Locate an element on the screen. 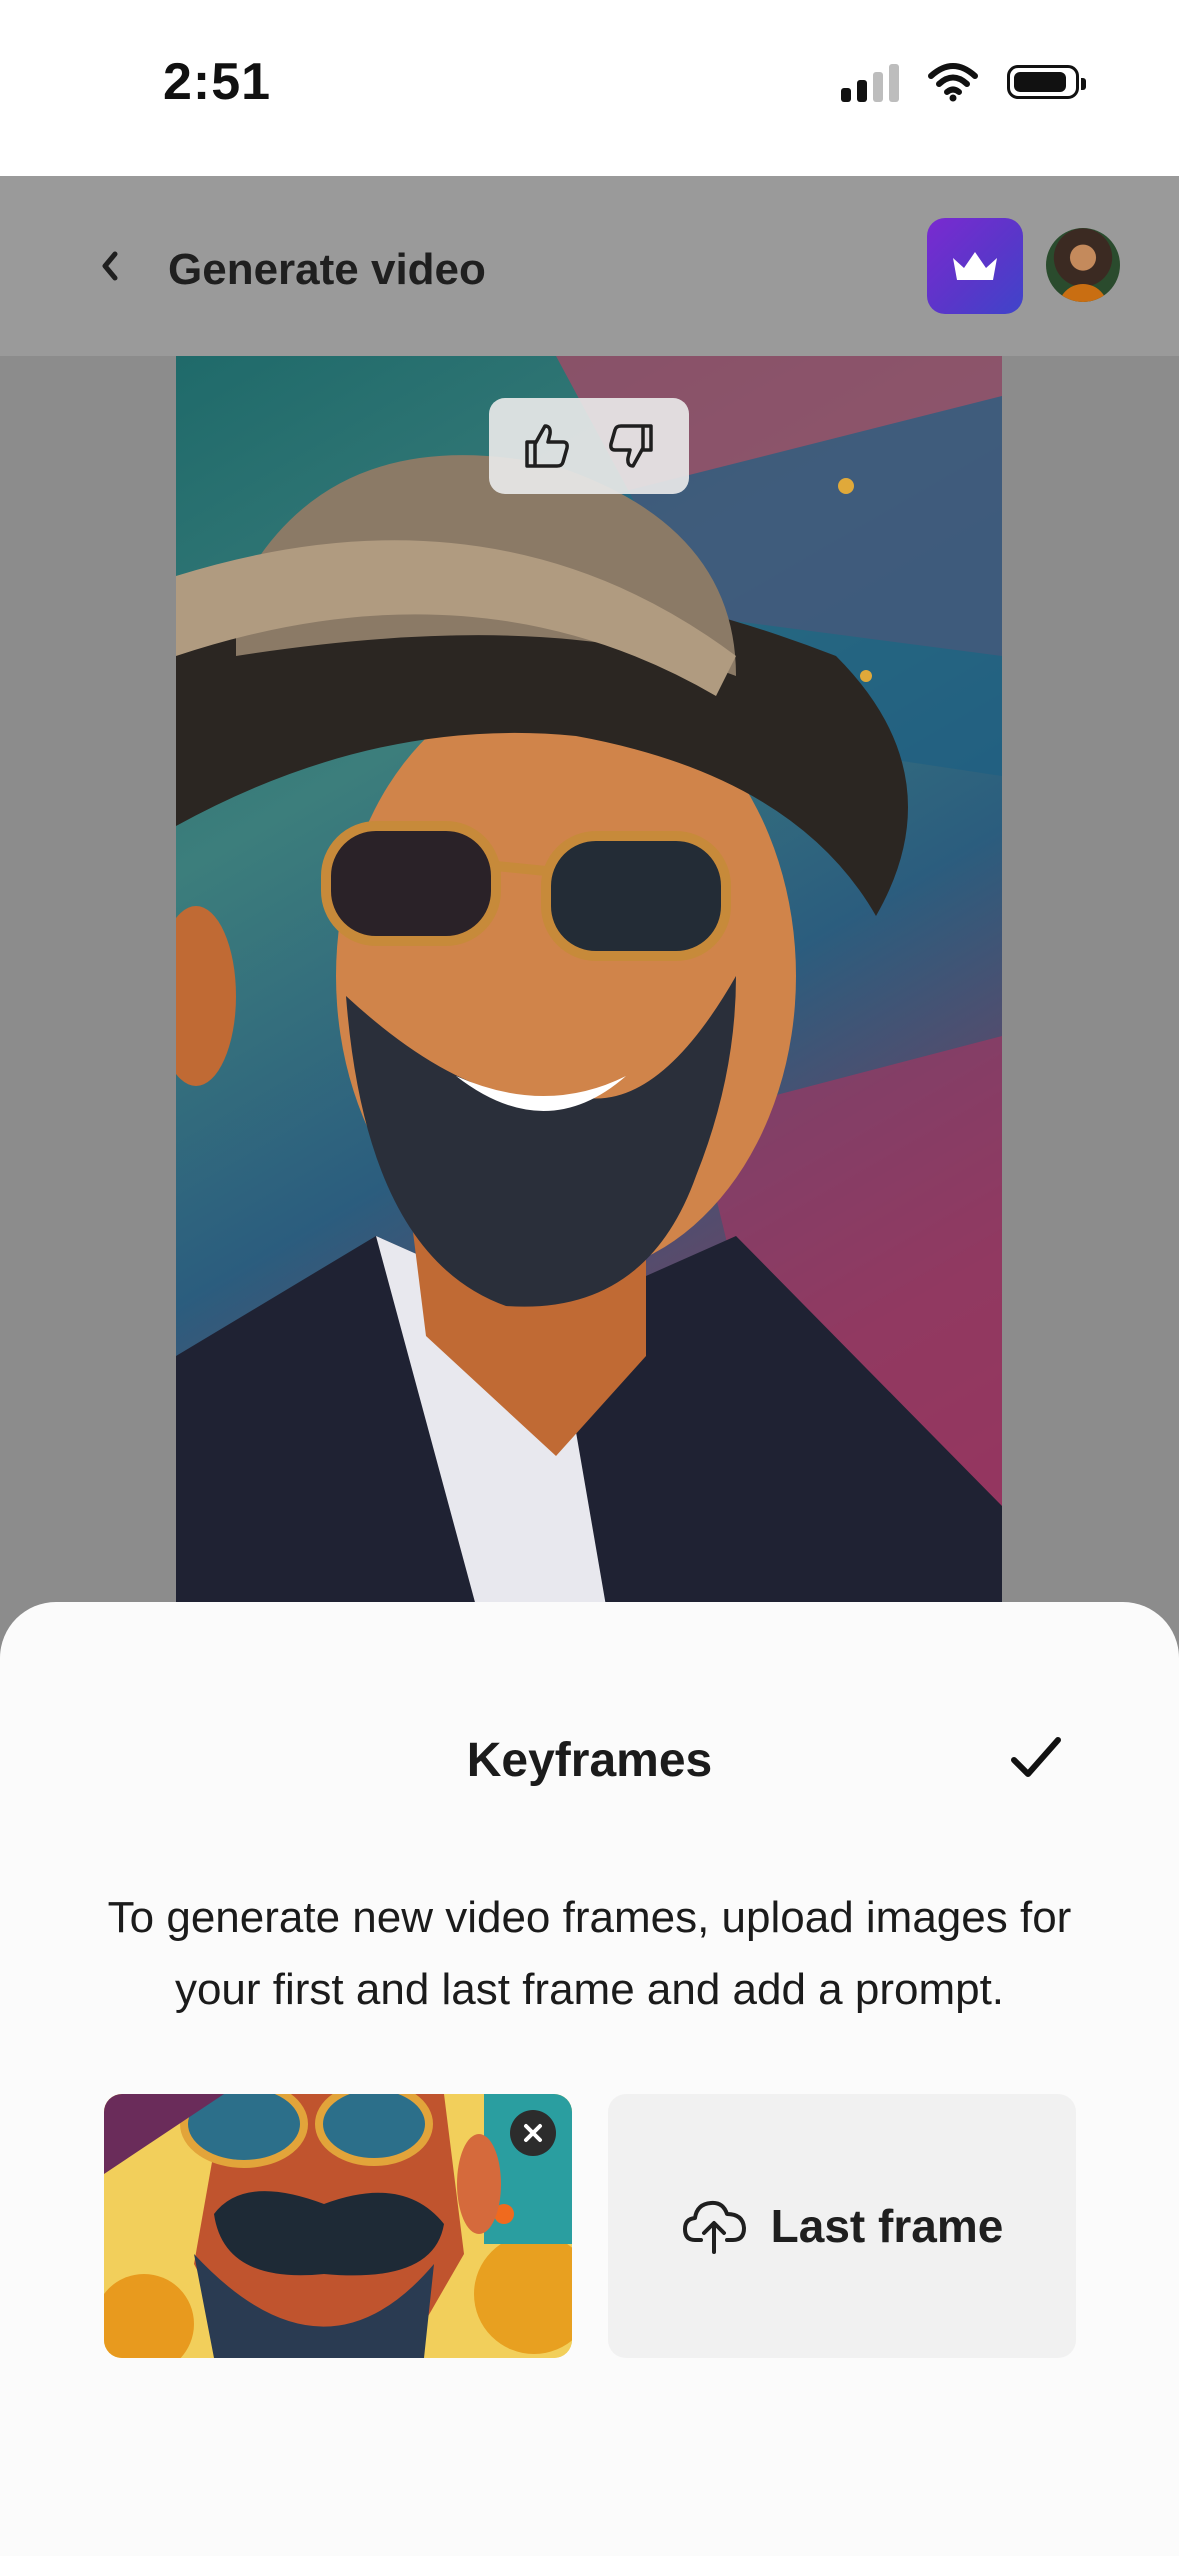 The image size is (1179, 2556). status-bar: 2:51 is located at coordinates (589, 88).